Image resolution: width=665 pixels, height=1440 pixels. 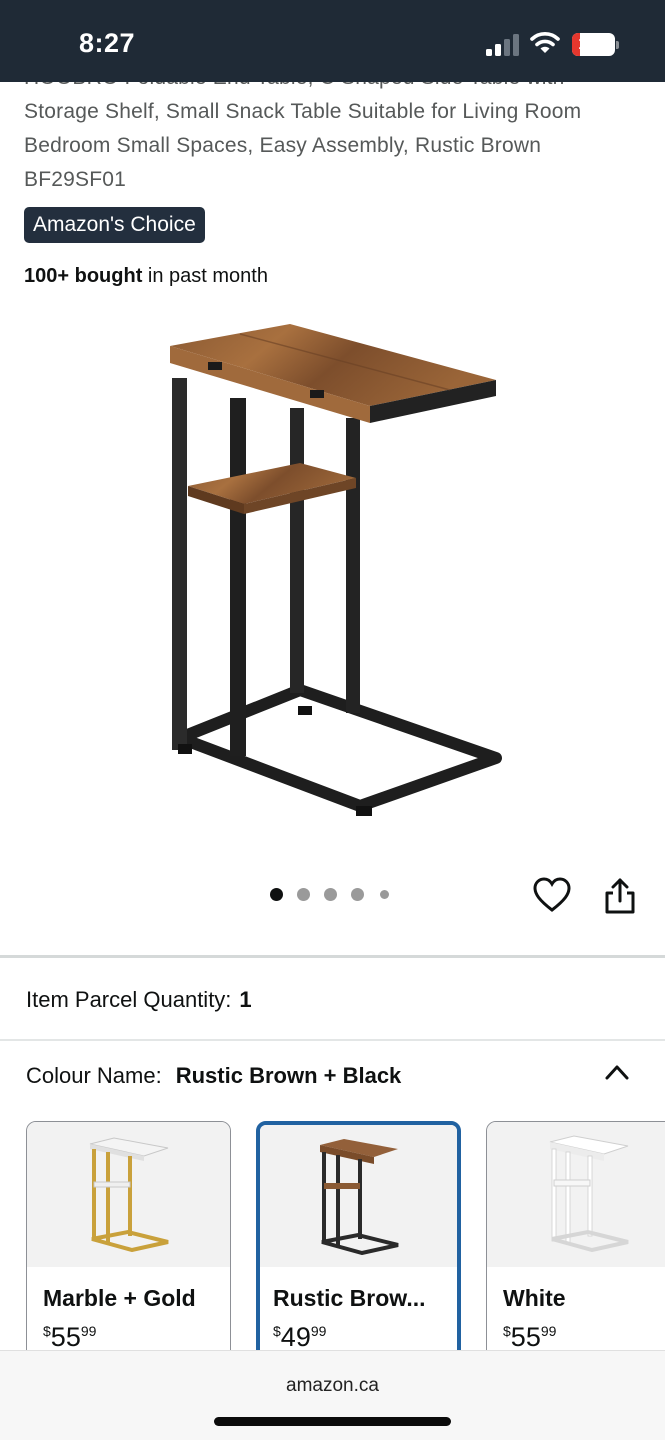 I want to click on battery-percent: 19⚡, so click(x=593, y=43).